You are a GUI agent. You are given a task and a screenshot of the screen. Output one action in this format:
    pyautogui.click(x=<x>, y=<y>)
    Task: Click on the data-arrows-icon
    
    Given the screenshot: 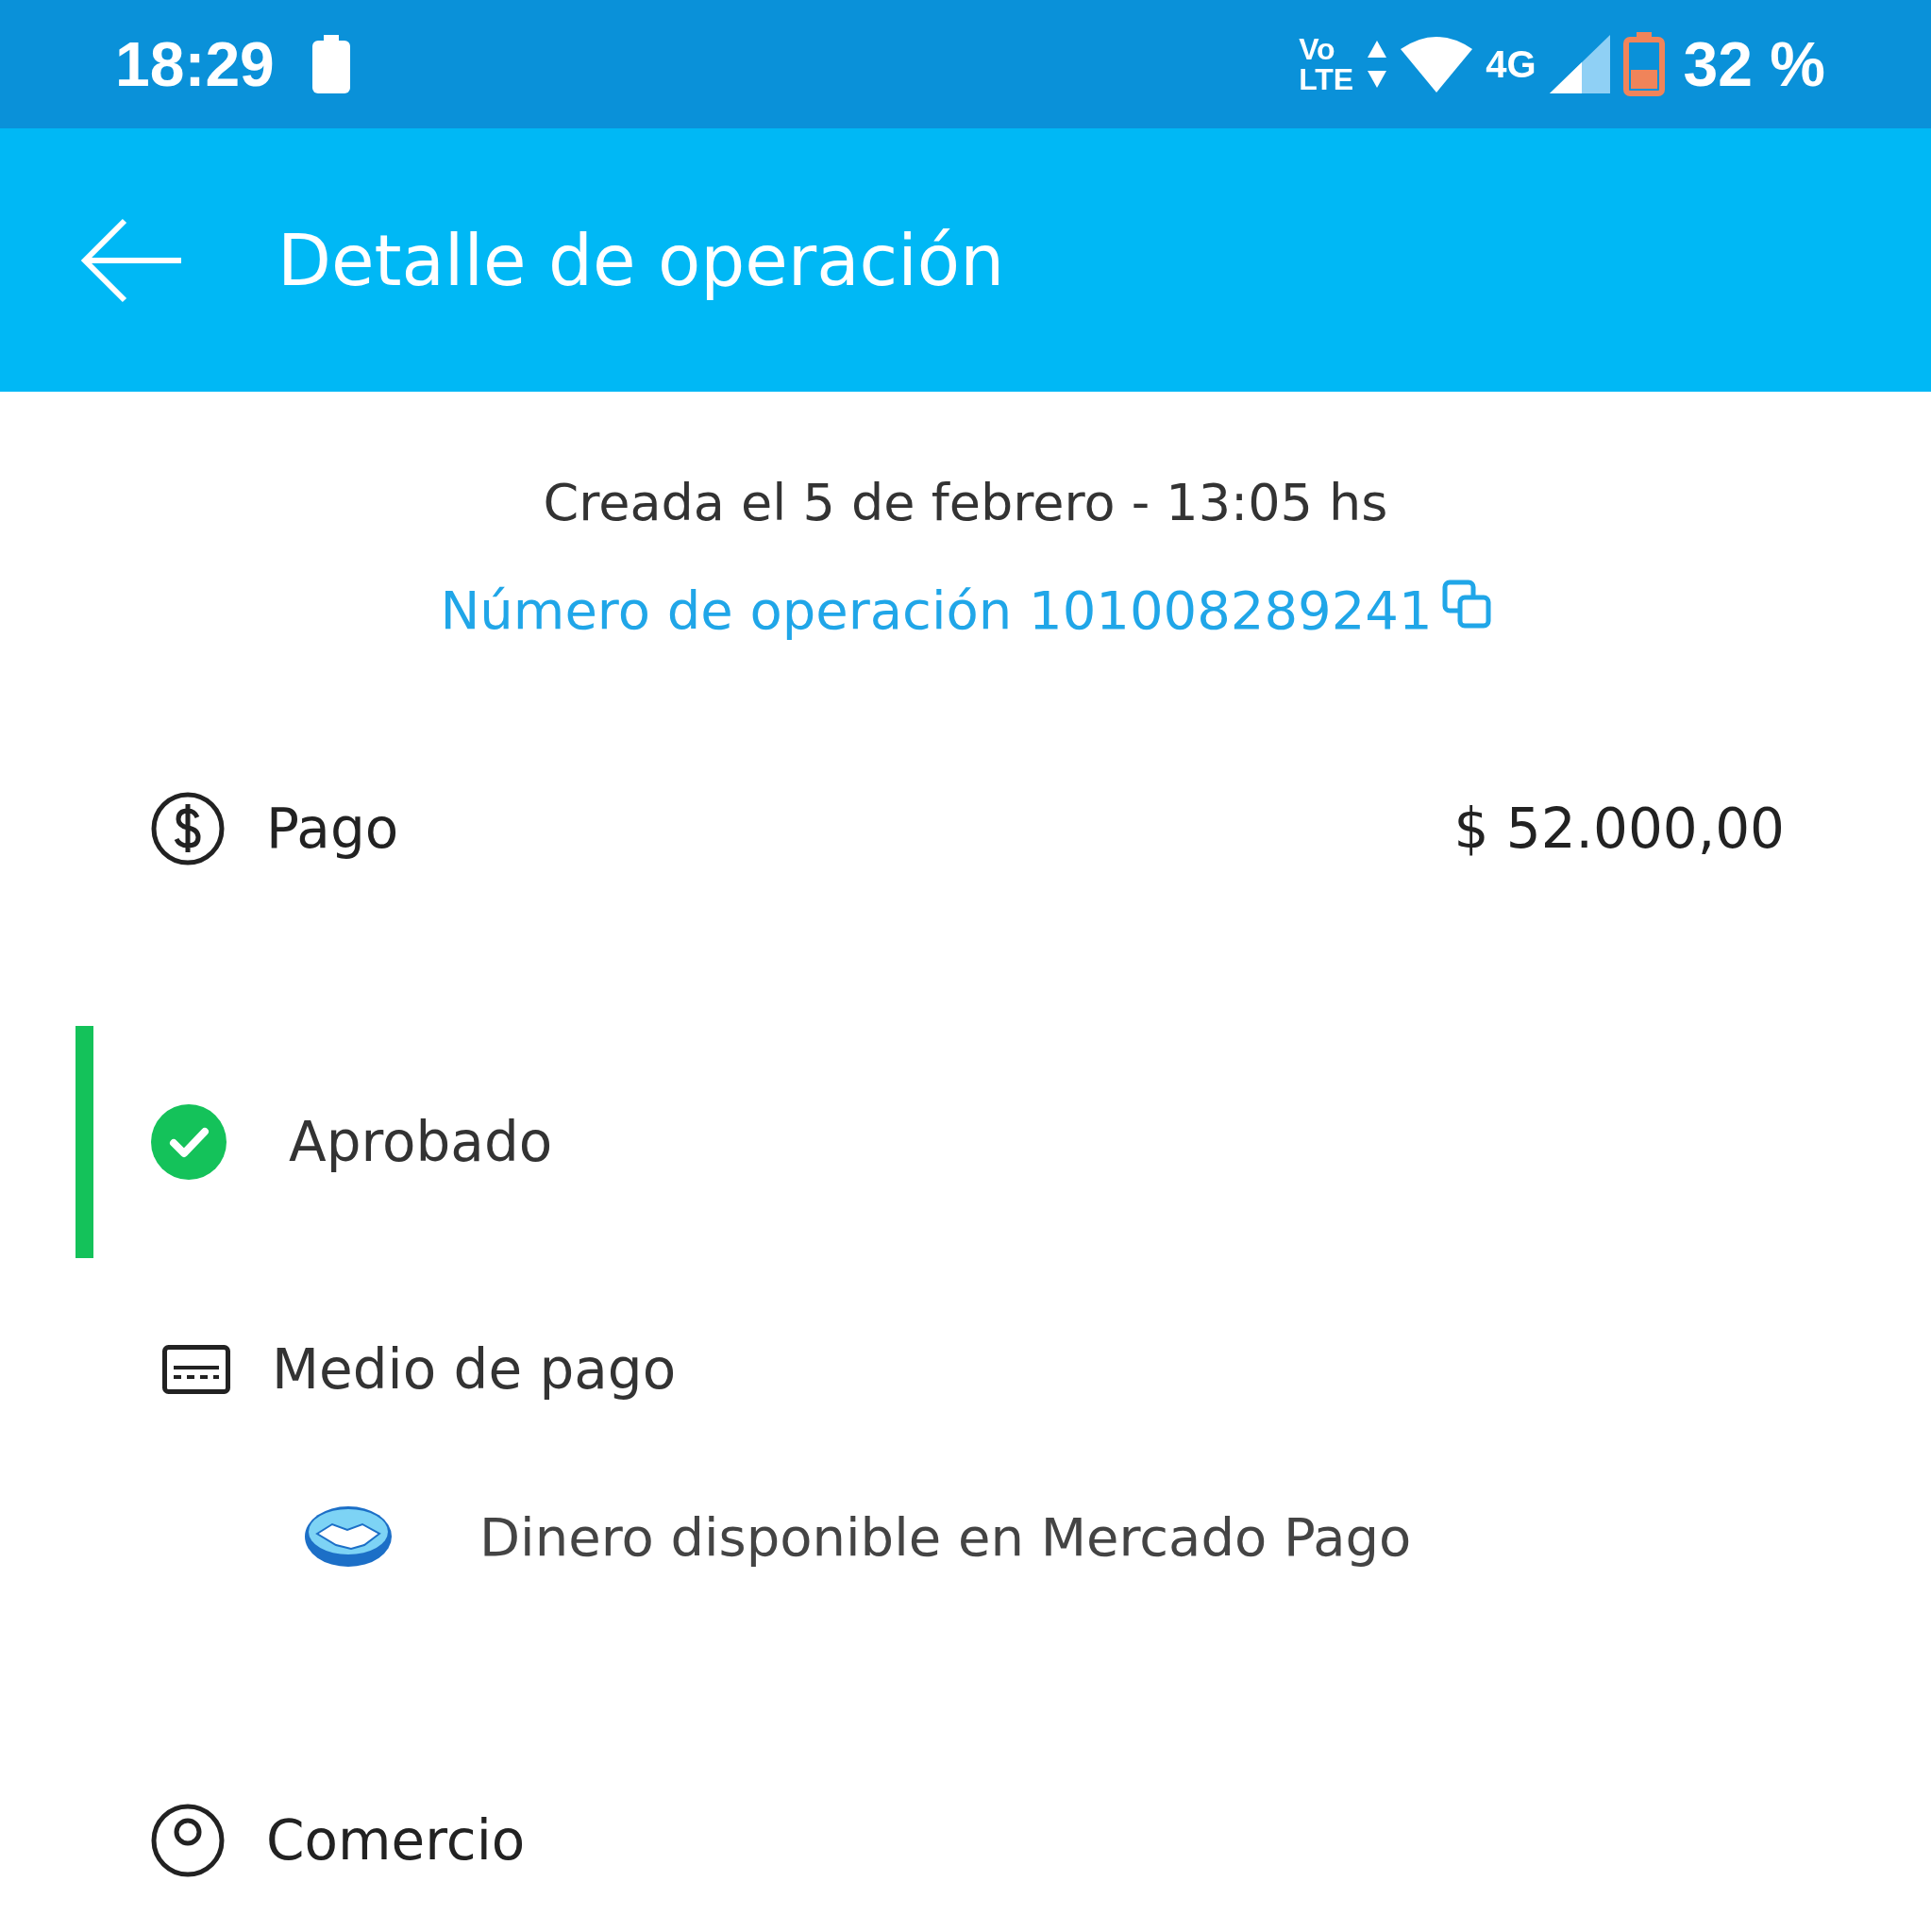 What is the action you would take?
    pyautogui.click(x=1377, y=64)
    